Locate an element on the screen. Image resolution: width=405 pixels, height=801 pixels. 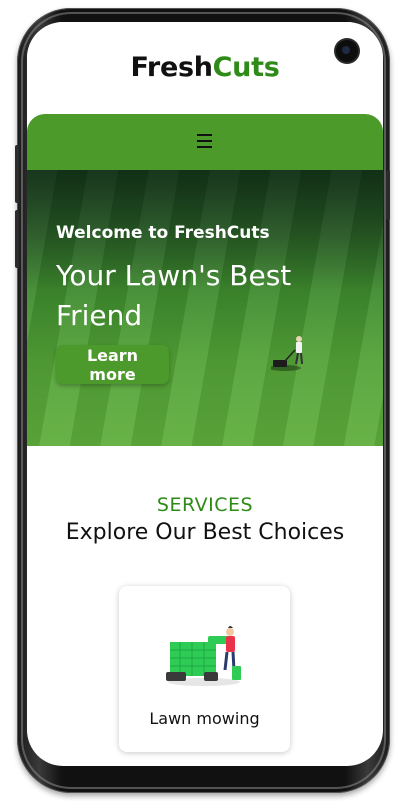
service-card-lawn-mowing: Lawn mowing is located at coordinates (204, 669).